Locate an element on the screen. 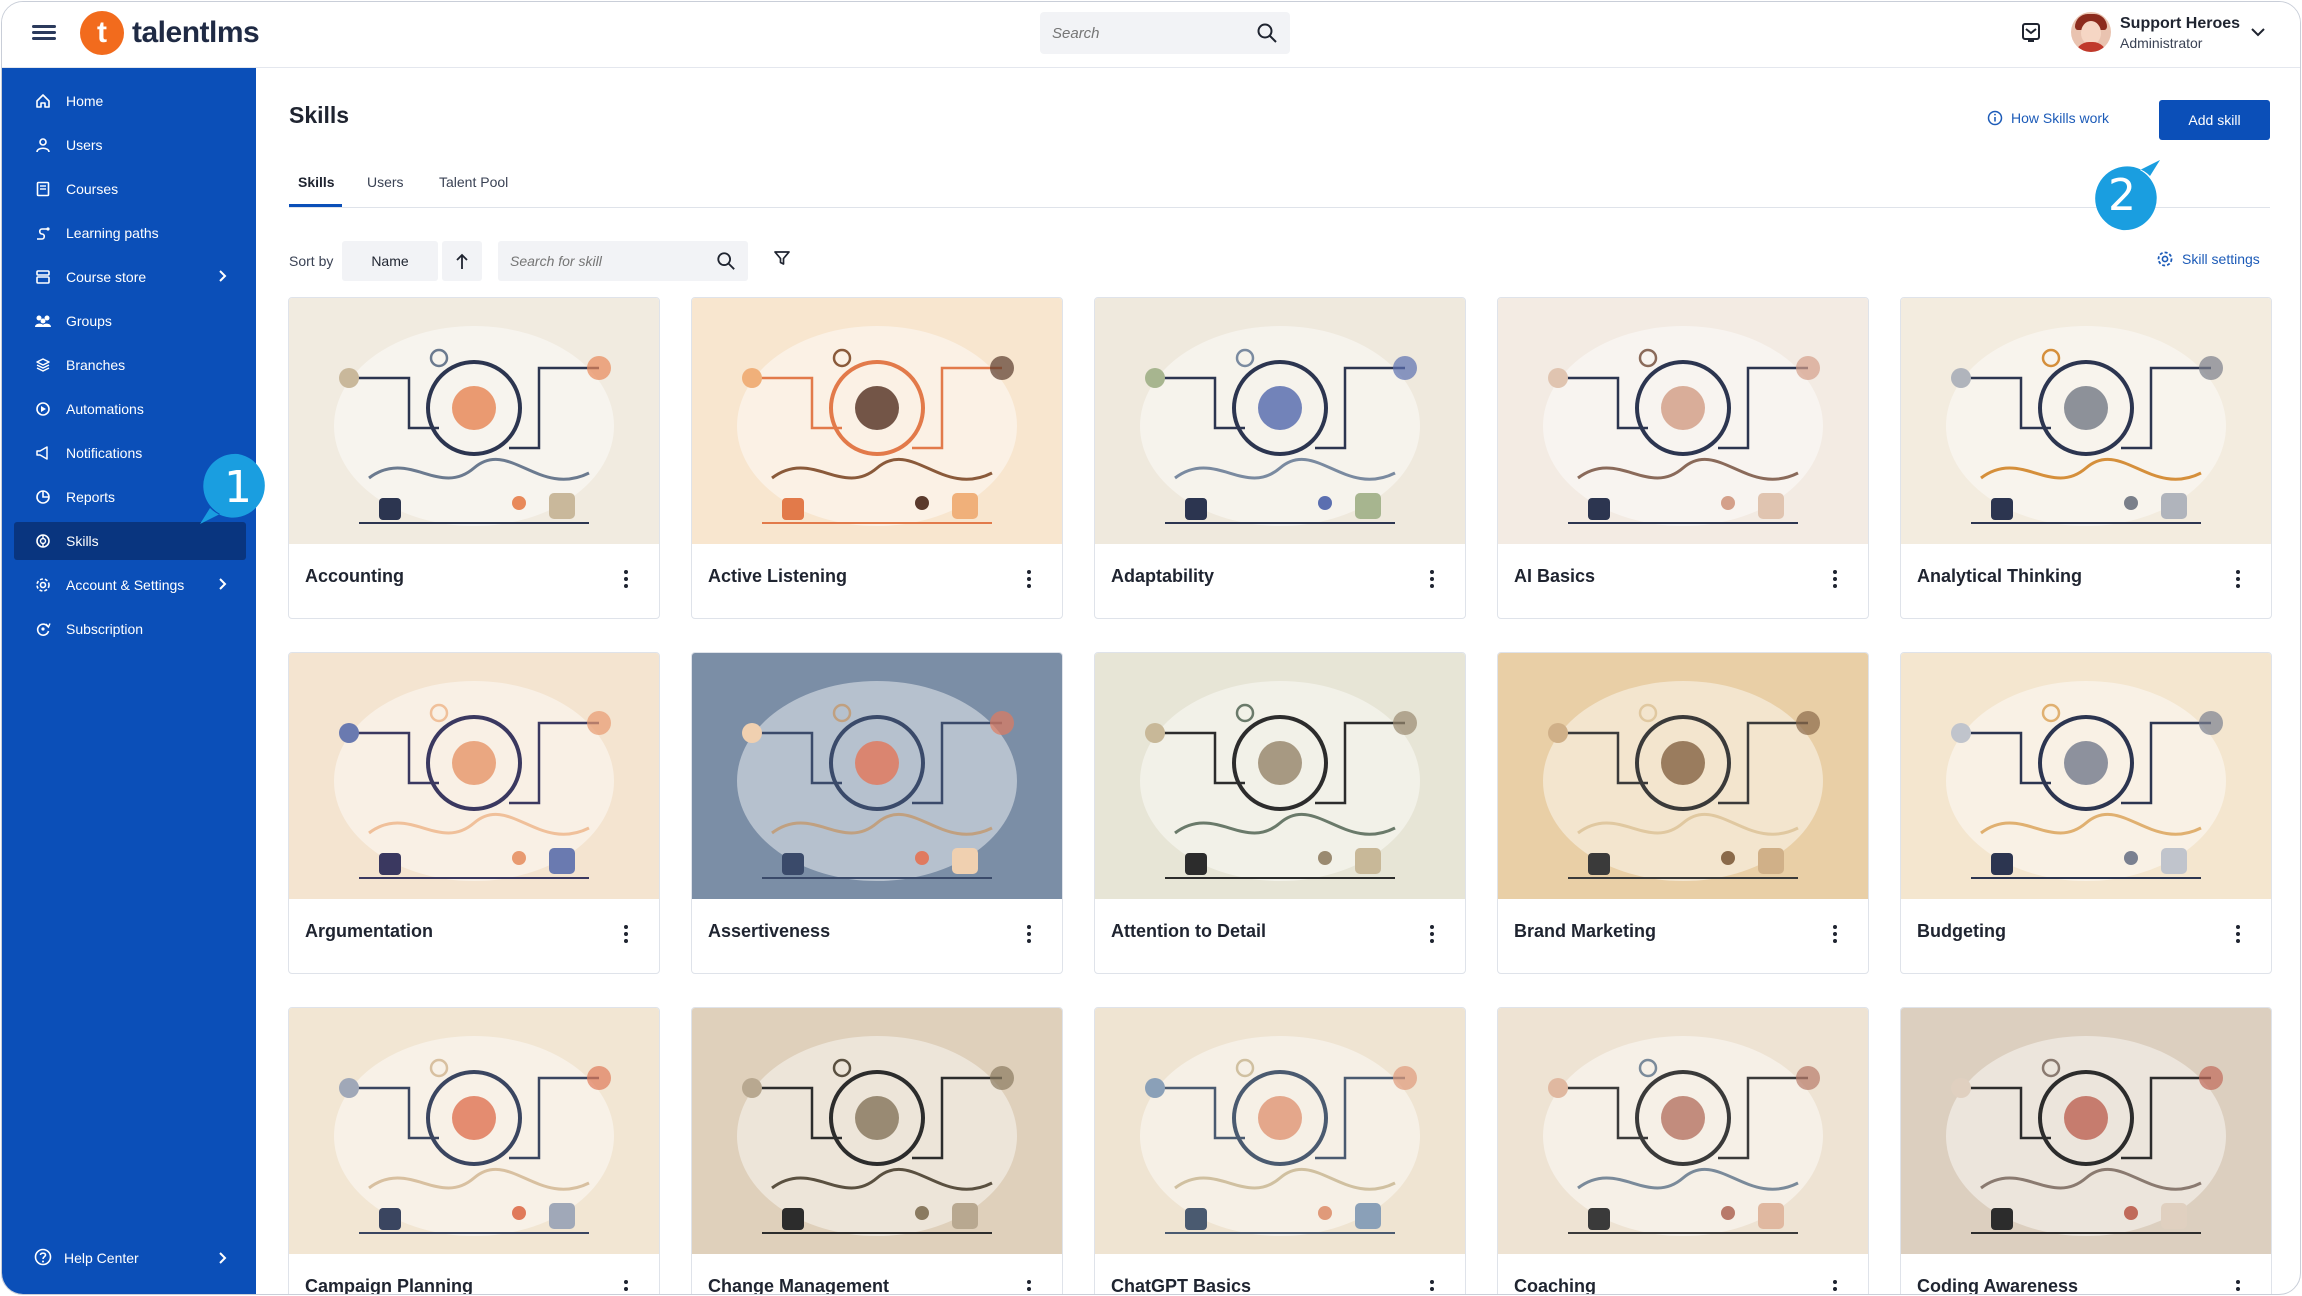 This screenshot has width=2302, height=1296. skill-name: Attention to Detail is located at coordinates (1188, 931).